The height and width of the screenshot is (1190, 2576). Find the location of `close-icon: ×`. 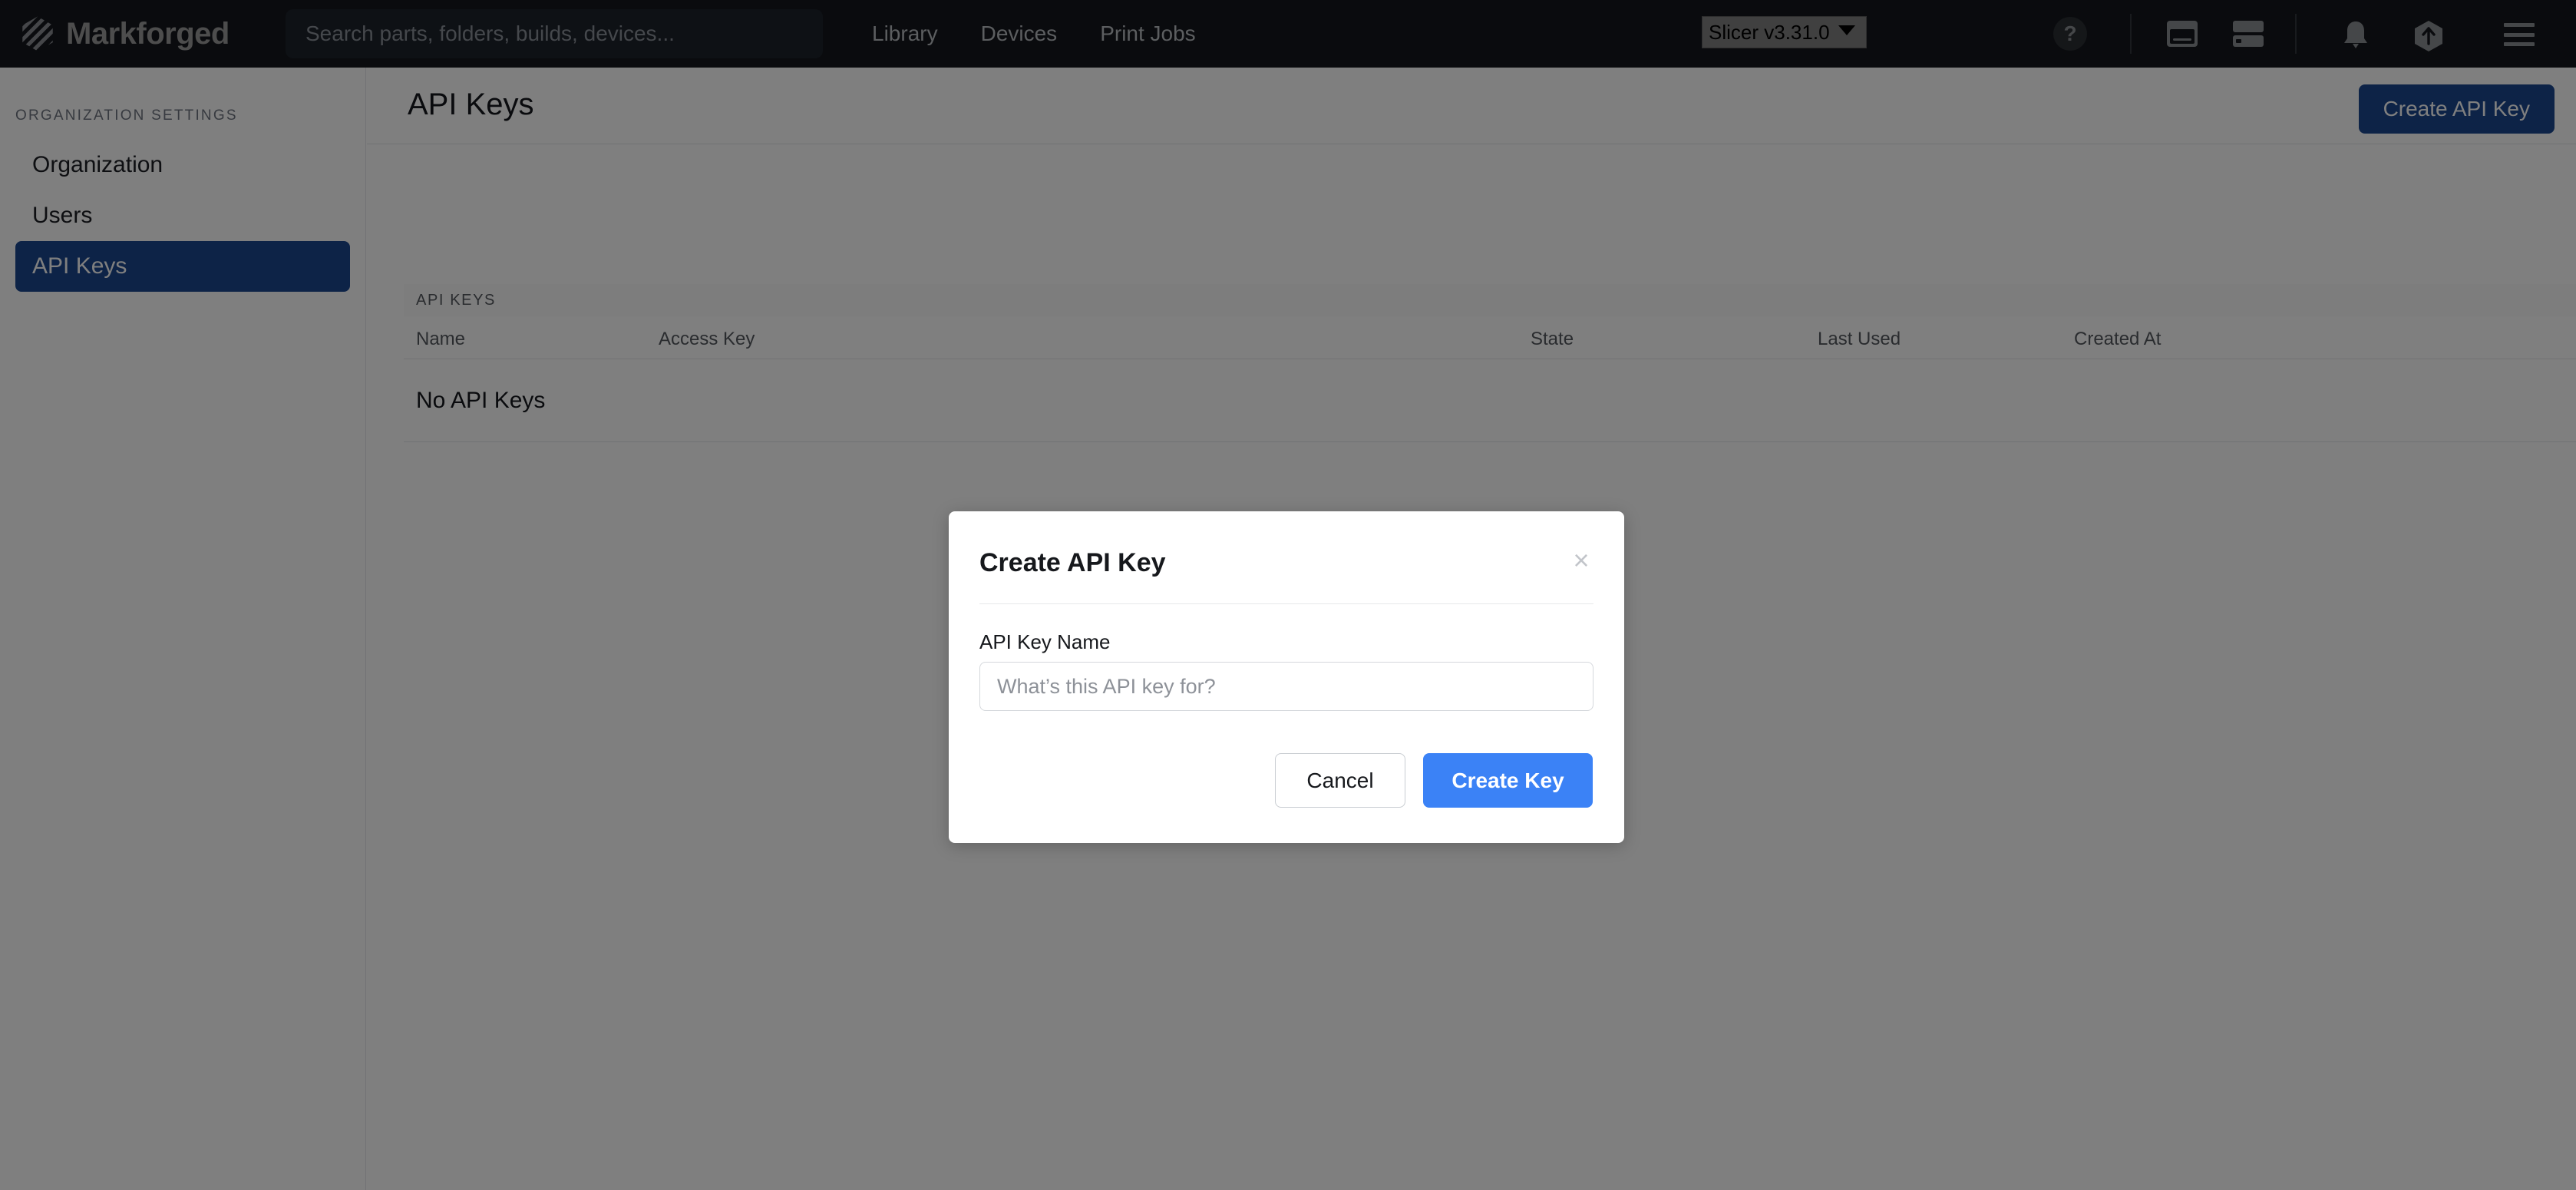

close-icon: × is located at coordinates (1581, 560).